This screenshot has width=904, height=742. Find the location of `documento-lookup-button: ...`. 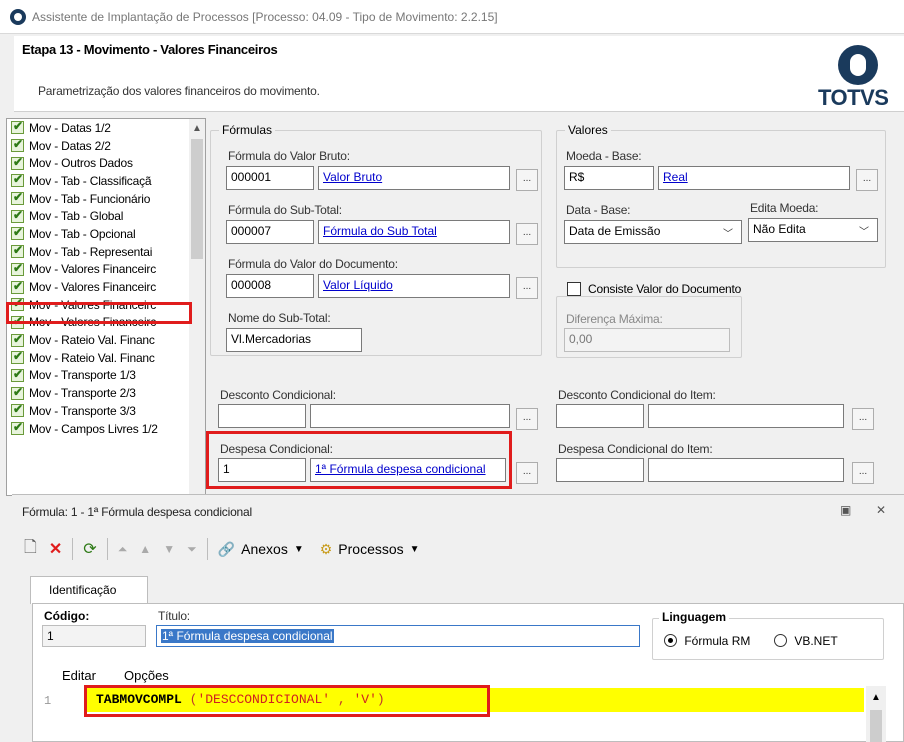

documento-lookup-button: ... is located at coordinates (527, 288).